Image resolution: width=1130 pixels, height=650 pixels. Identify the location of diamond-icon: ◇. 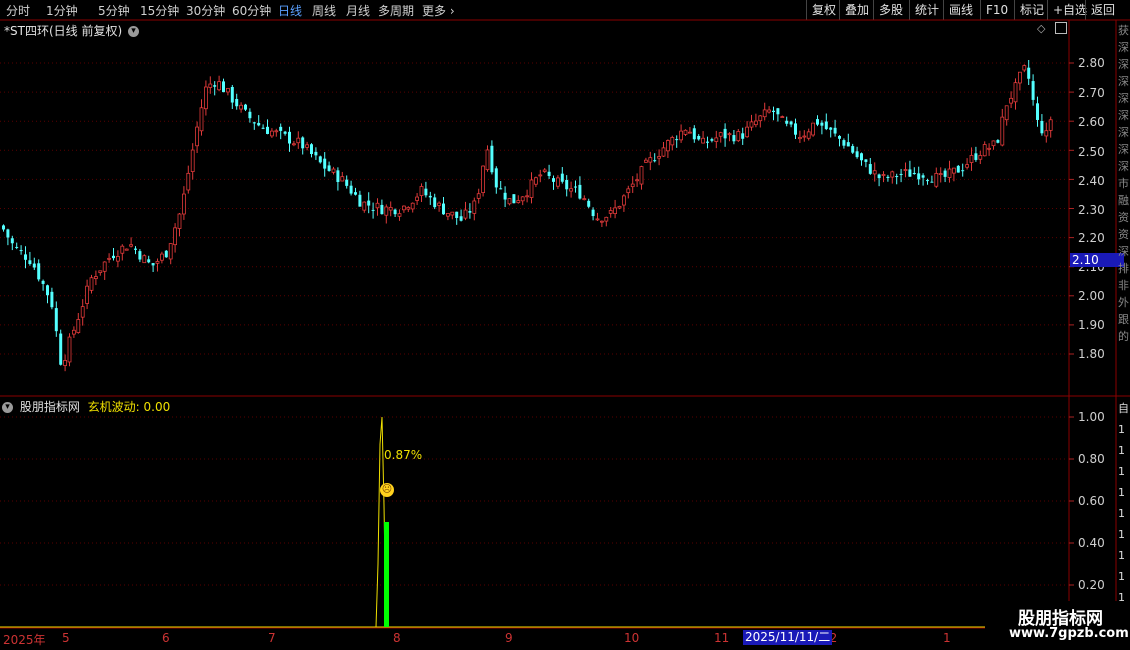
(1041, 28).